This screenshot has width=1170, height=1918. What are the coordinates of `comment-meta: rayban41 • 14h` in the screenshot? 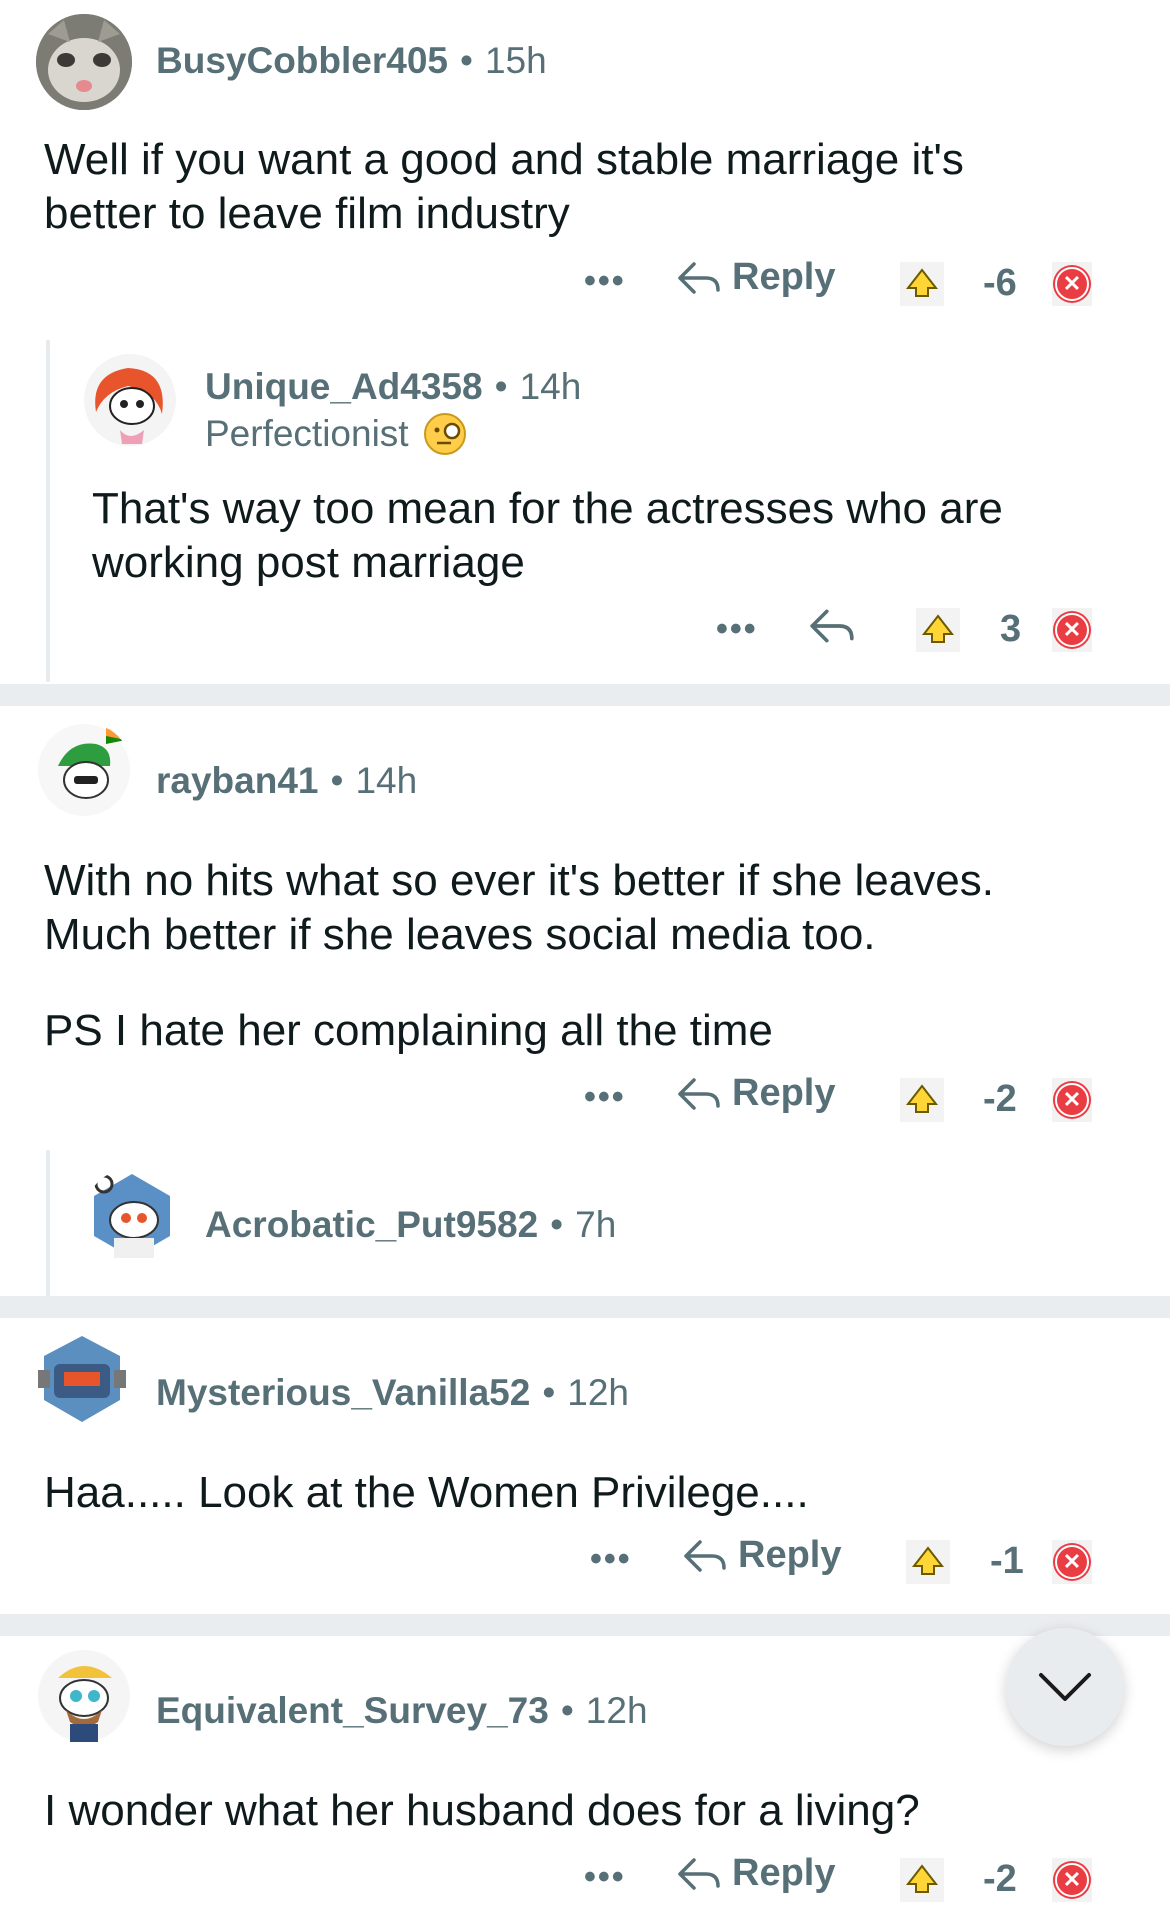 It's located at (287, 780).